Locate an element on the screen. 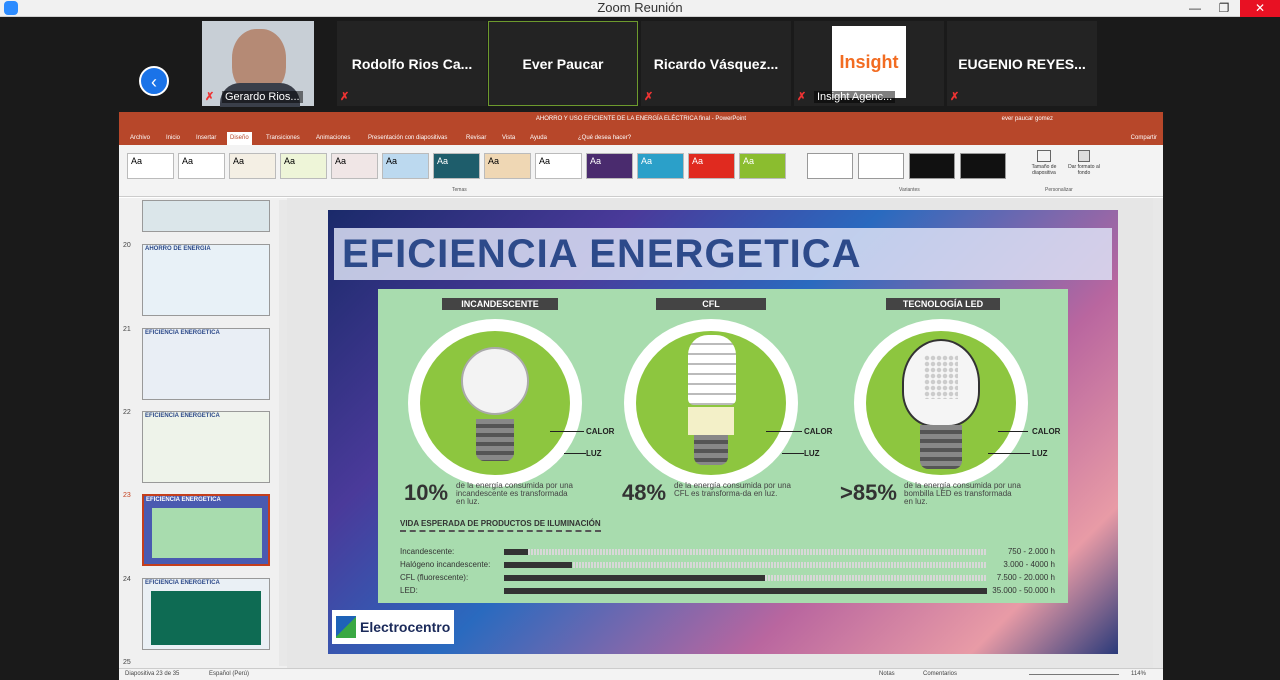  zoom-slider is located at coordinates (1074, 674).